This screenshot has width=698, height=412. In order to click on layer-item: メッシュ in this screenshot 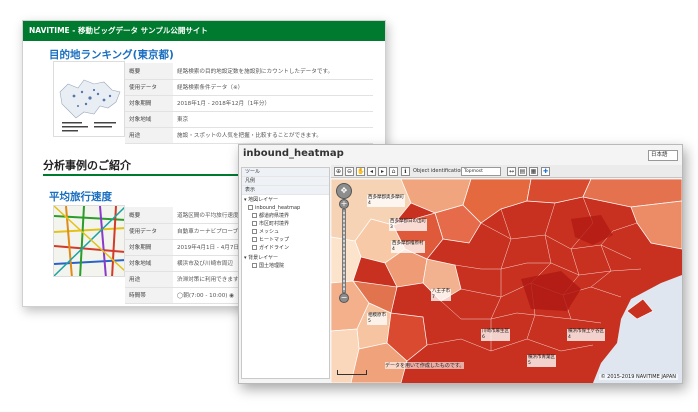, I will do `click(265, 232)`.